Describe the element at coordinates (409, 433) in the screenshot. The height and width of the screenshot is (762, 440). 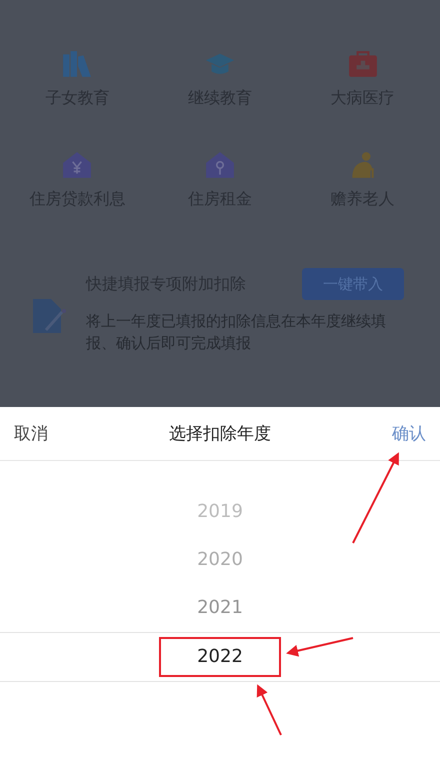
I see `confirm-button: 确认` at that location.